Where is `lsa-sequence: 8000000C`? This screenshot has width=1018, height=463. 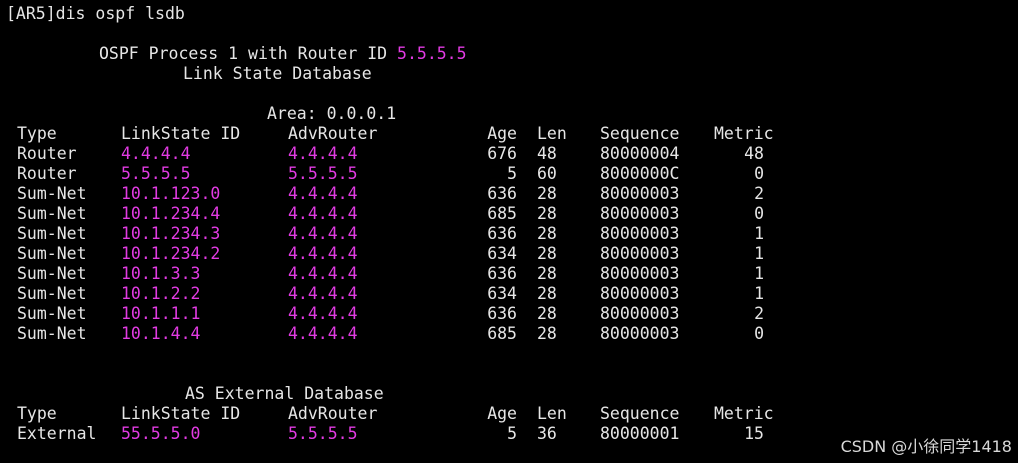
lsa-sequence: 8000000C is located at coordinates (640, 173).